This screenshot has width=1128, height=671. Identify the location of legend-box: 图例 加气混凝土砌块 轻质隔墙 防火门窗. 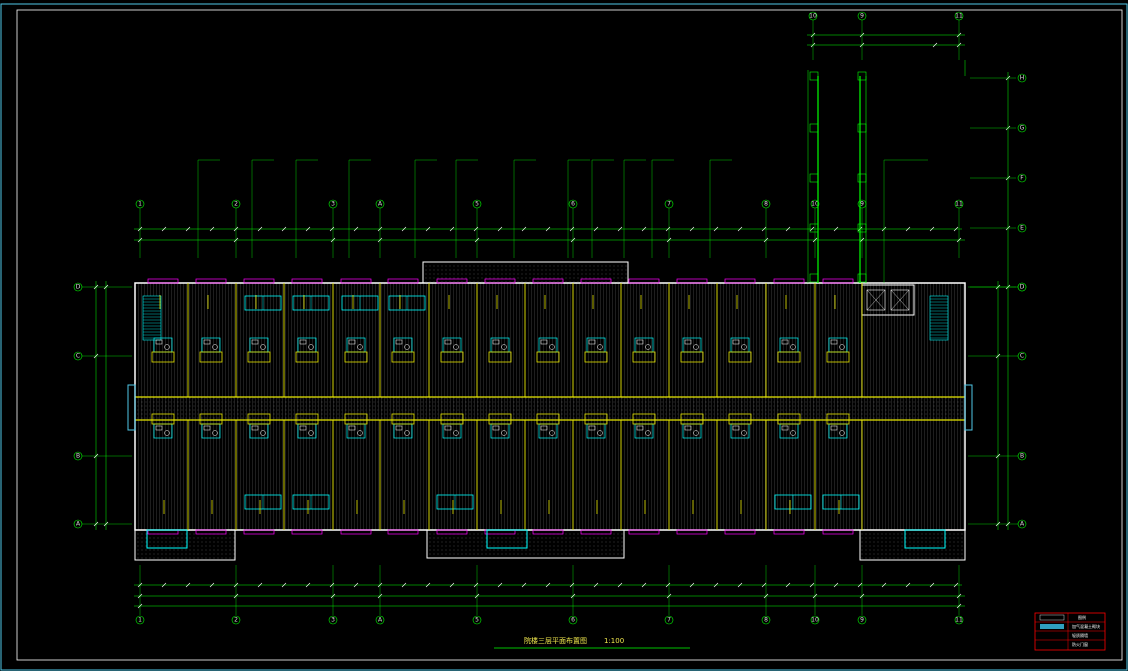
(1070, 631).